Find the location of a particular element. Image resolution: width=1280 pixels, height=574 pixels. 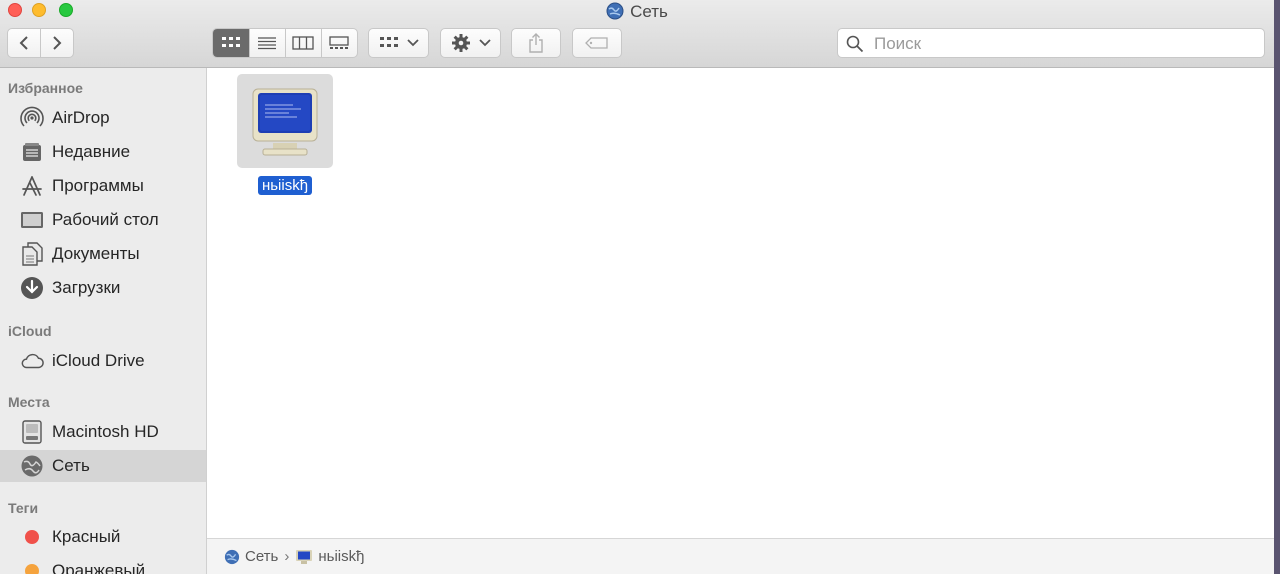

chevron-left-icon is located at coordinates (23, 43).